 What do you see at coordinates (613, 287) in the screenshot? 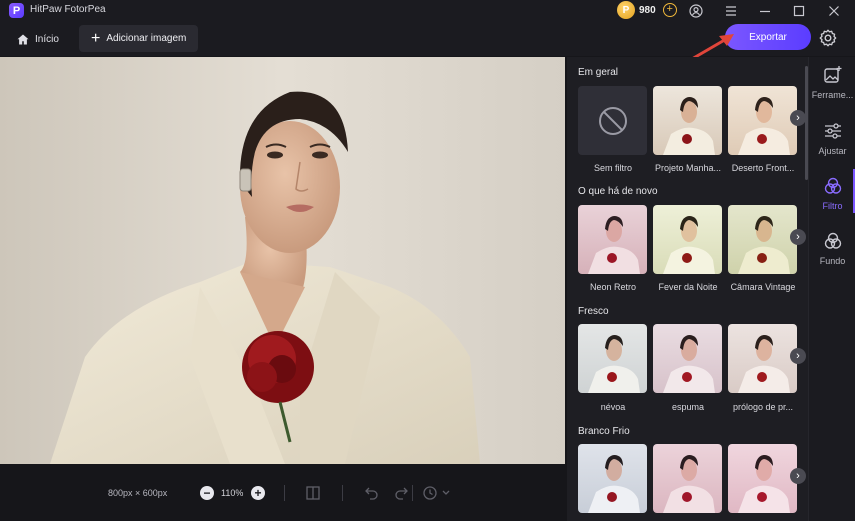
I see `filter-label: Neon Retro` at bounding box center [613, 287].